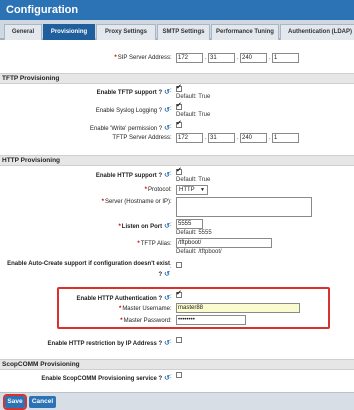 The image size is (354, 410). I want to click on listen-port-default: Default: 5555, so click(194, 233).